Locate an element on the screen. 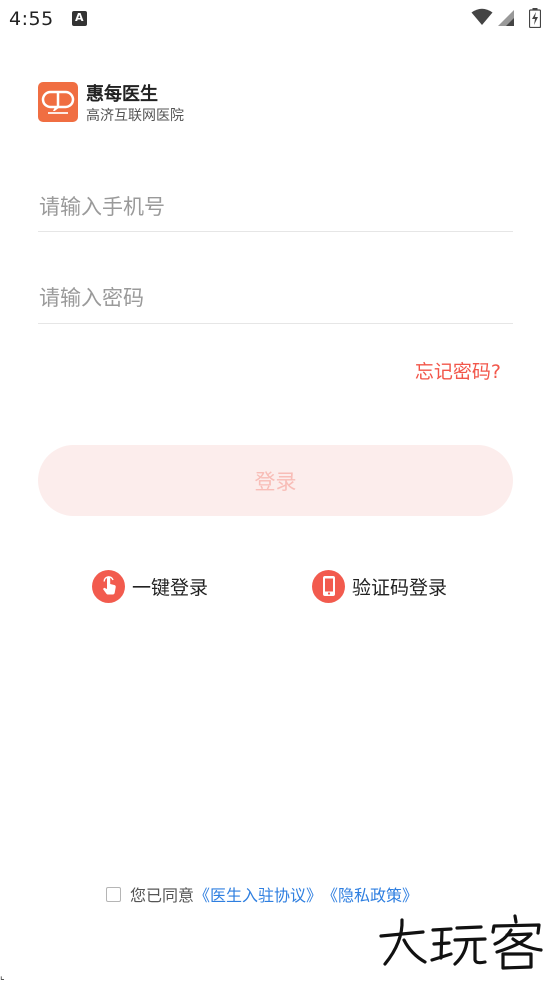 The width and height of the screenshot is (551, 981). one-click-login-label: 一键登录 is located at coordinates (170, 587).